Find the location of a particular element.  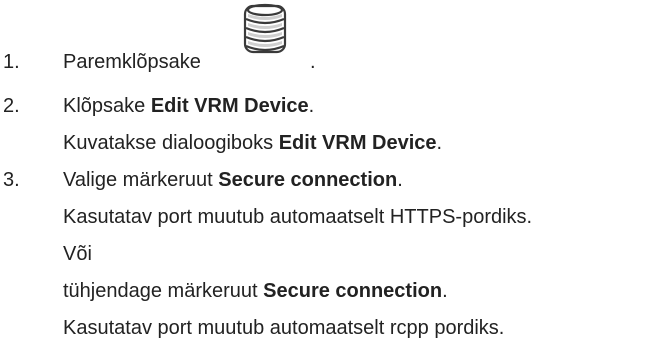

step-number: 1. is located at coordinates (11, 62).